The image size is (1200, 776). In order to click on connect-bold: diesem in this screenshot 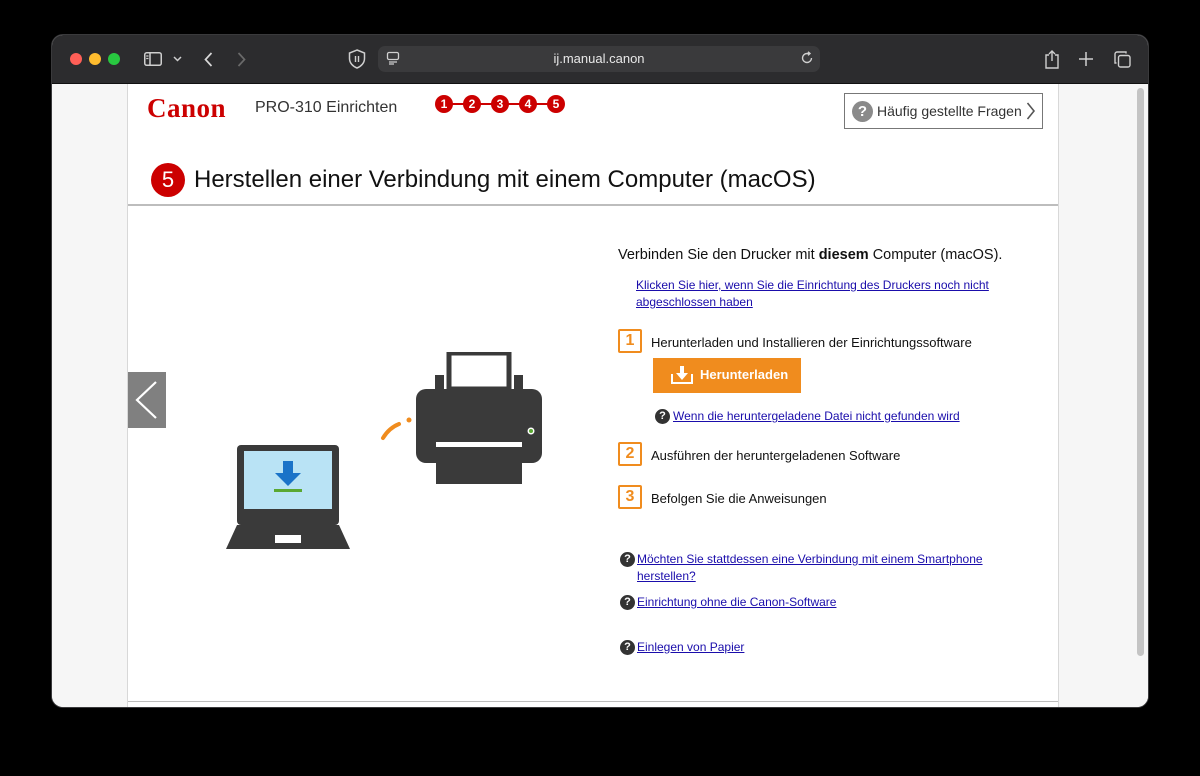, I will do `click(843, 255)`.